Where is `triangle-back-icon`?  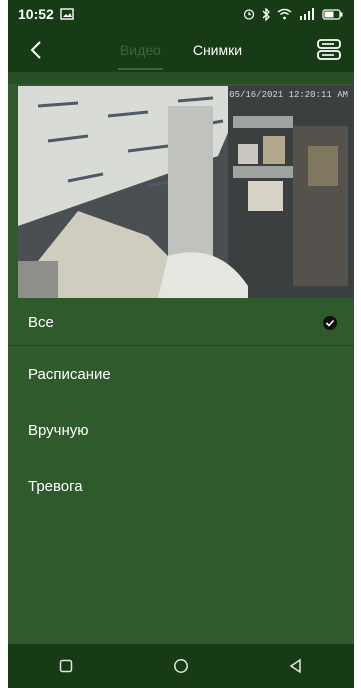 triangle-back-icon is located at coordinates (295, 666).